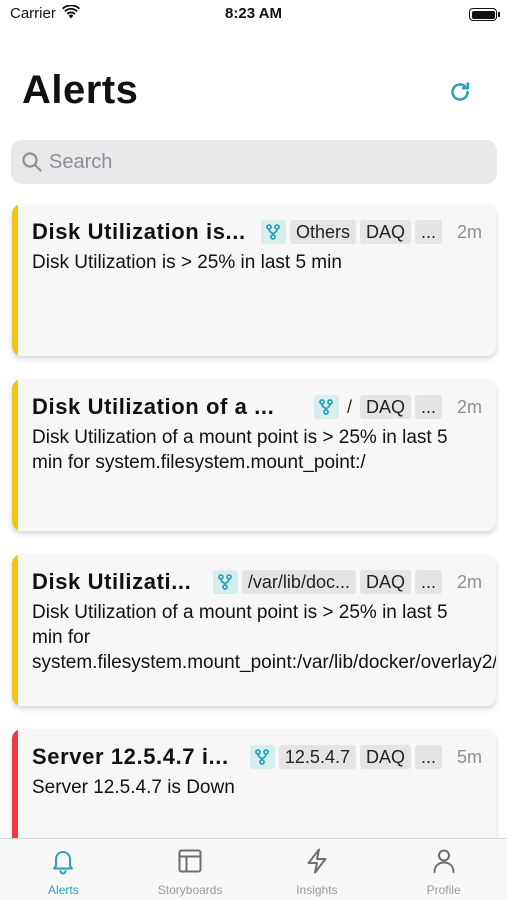  I want to click on search-bar, so click(254, 162).